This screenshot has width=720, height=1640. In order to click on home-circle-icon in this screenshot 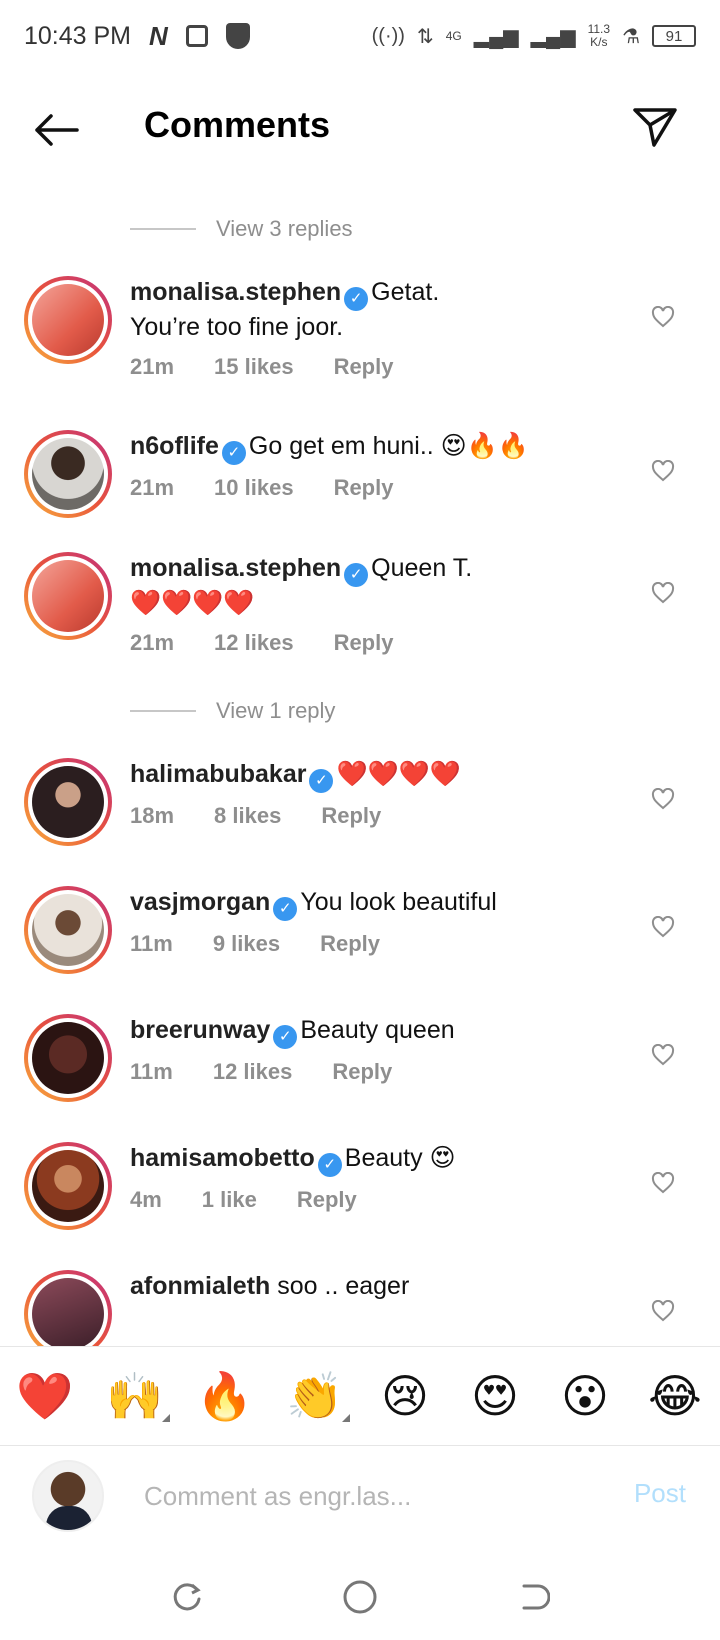, I will do `click(360, 1597)`.